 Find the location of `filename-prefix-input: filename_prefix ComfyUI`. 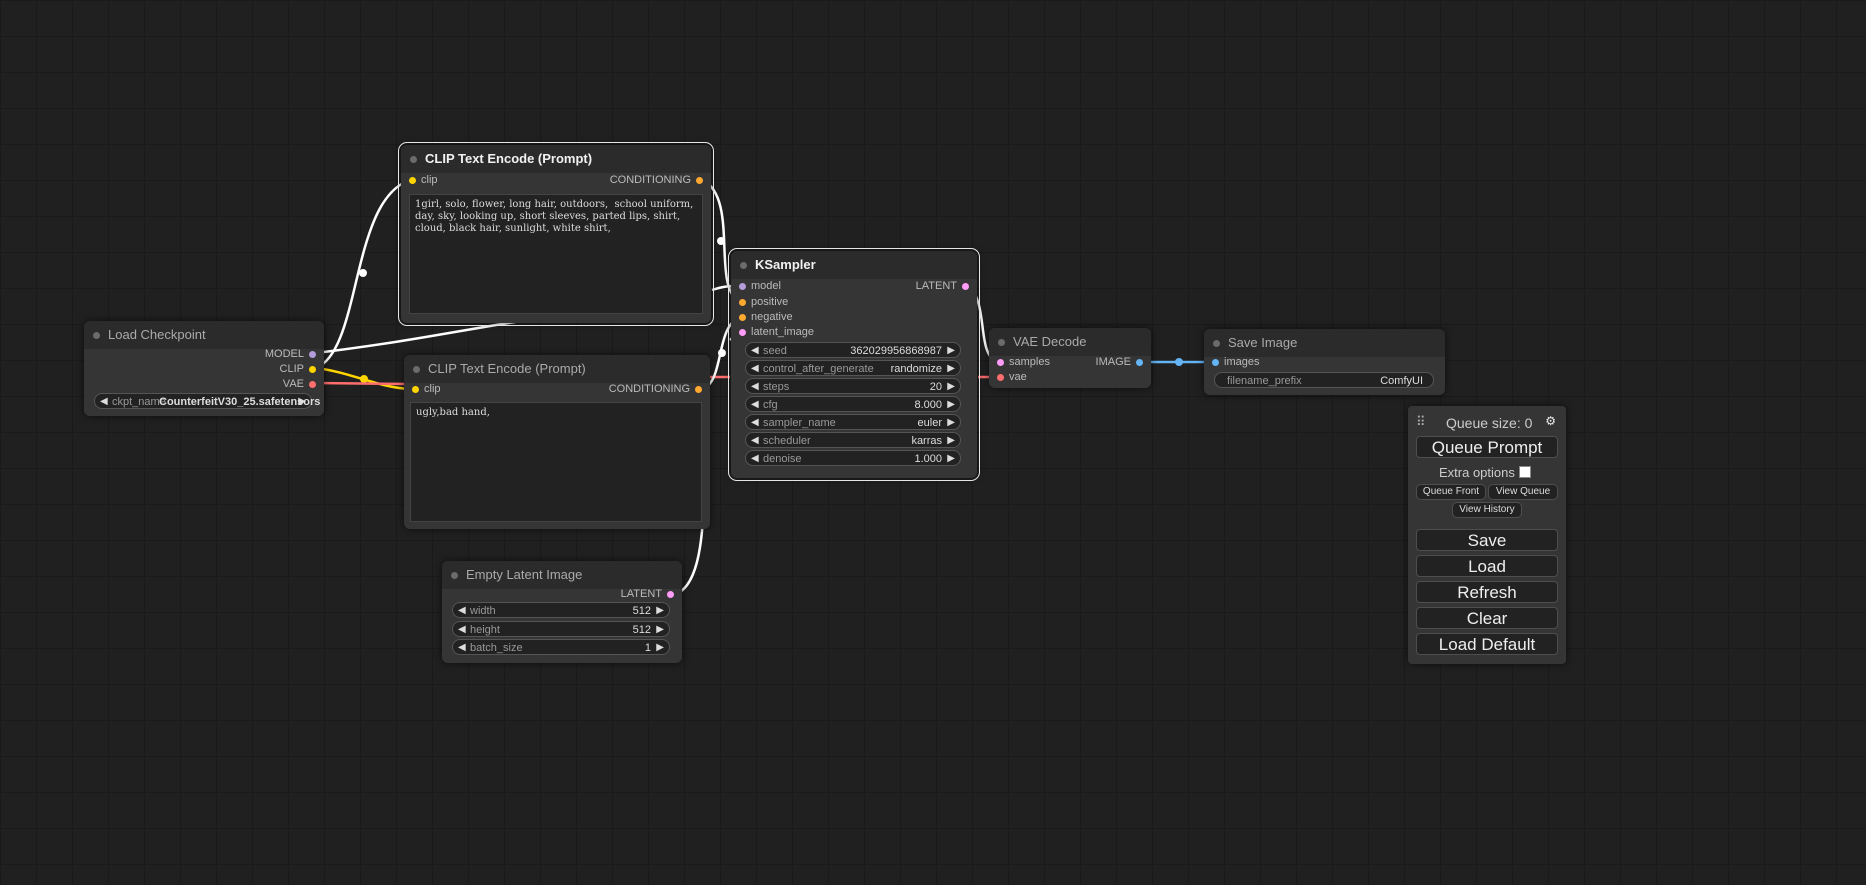

filename-prefix-input: filename_prefix ComfyUI is located at coordinates (1324, 380).